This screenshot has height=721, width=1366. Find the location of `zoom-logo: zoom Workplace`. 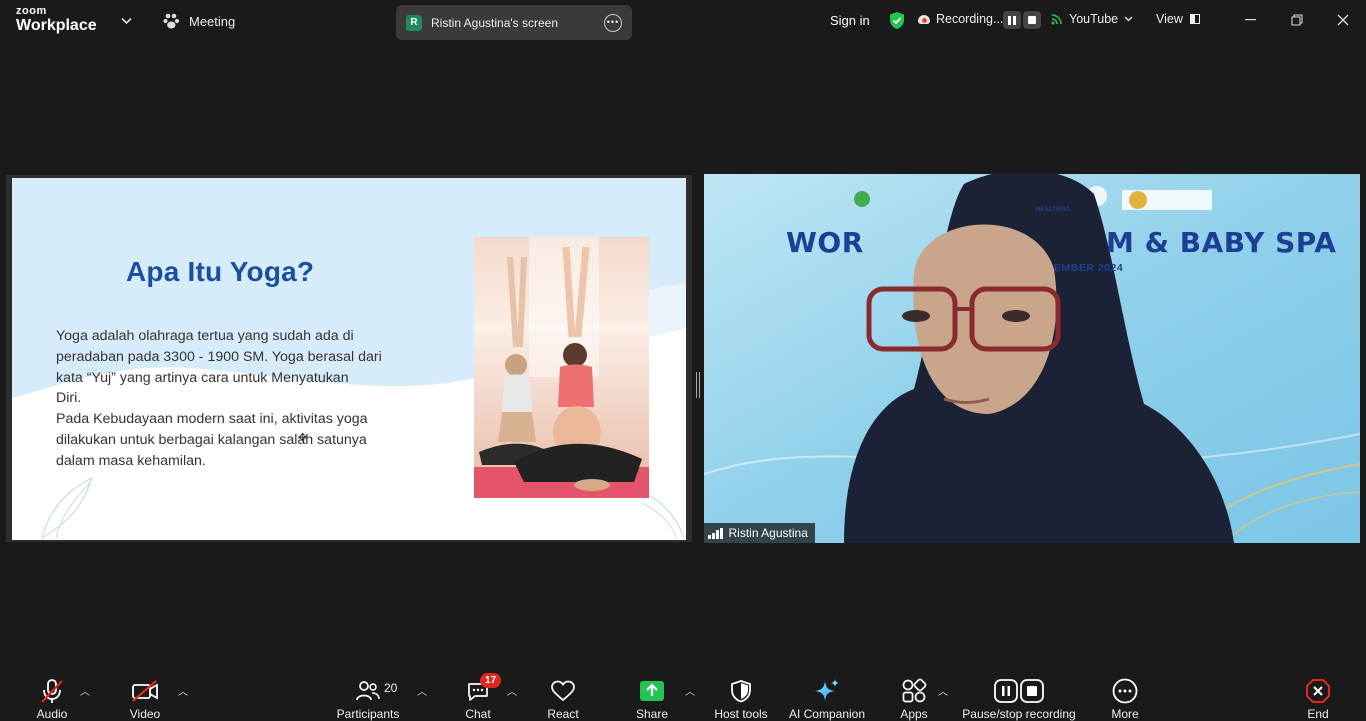

zoom-logo: zoom Workplace is located at coordinates (56, 20).